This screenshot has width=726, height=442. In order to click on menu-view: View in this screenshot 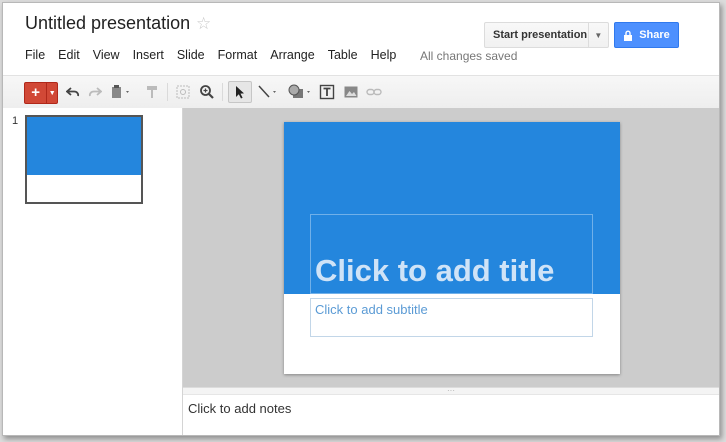, I will do `click(106, 57)`.